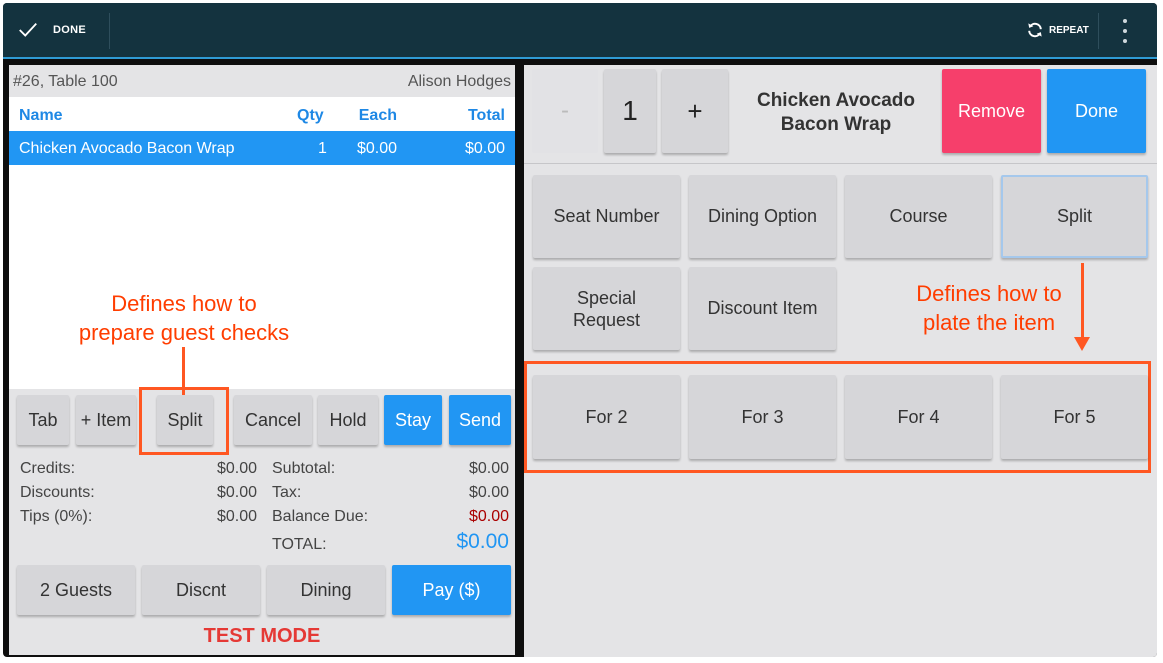 The height and width of the screenshot is (663, 1163). Describe the element at coordinates (236, 468) in the screenshot. I see `credits-value: $0.00` at that location.